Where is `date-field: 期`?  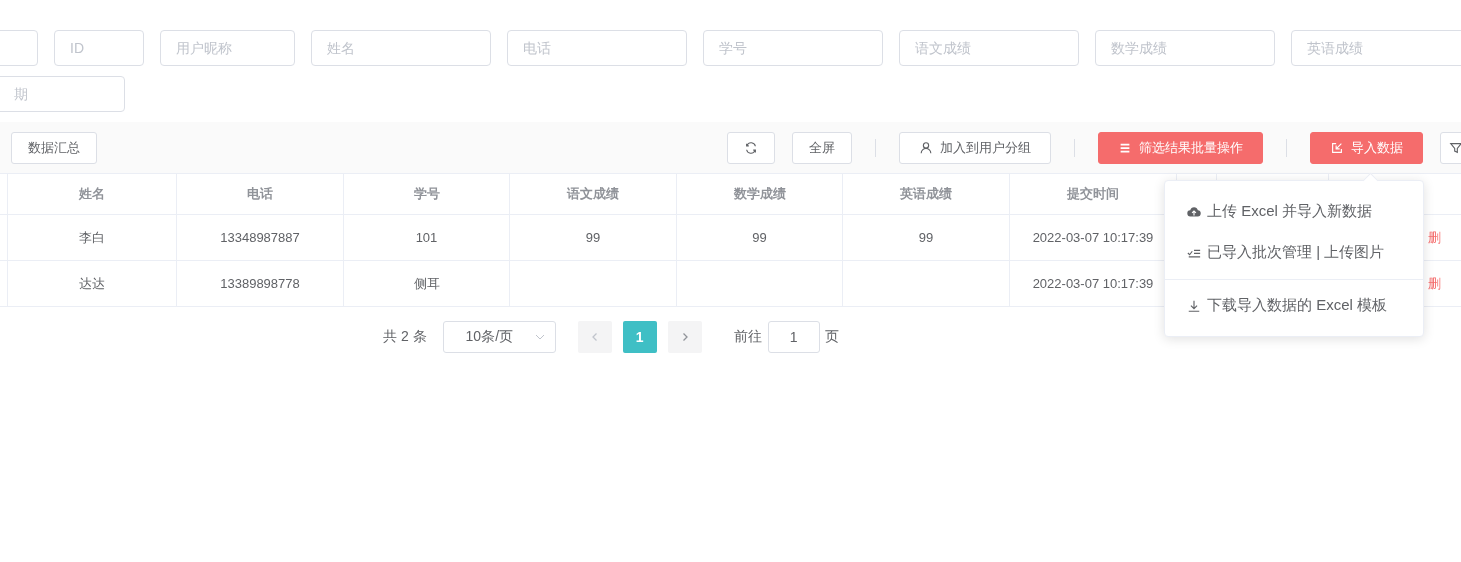
date-field: 期 is located at coordinates (62, 94).